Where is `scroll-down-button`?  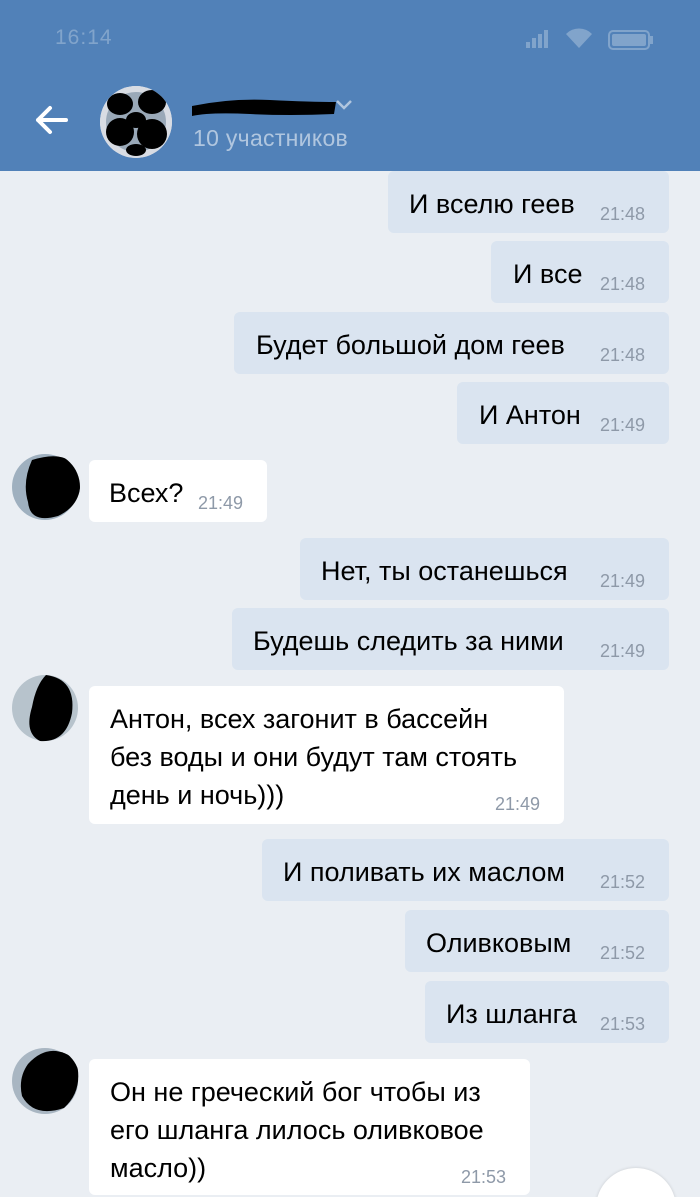 scroll-down-button is located at coordinates (636, 1182).